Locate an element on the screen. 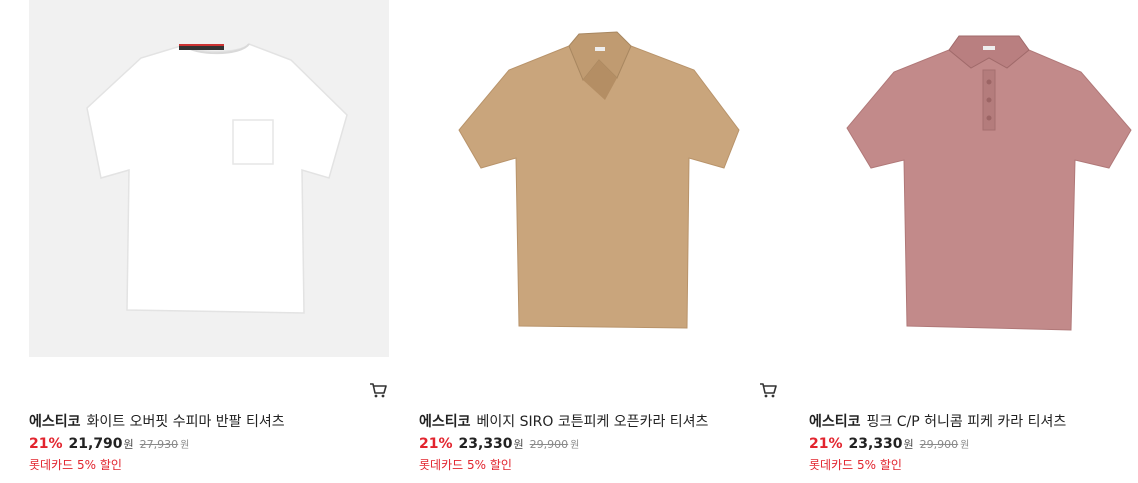 Image resolution: width=1138 pixels, height=483 pixels. product-title: 에스티코 핑크 C/P 허니콤 피케 카라 티셔츠 is located at coordinates (937, 421).